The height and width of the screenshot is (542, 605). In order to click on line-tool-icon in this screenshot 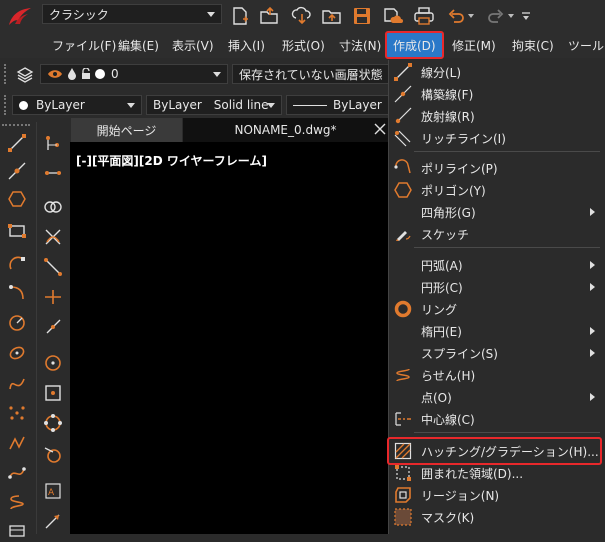, I will do `click(17, 143)`.